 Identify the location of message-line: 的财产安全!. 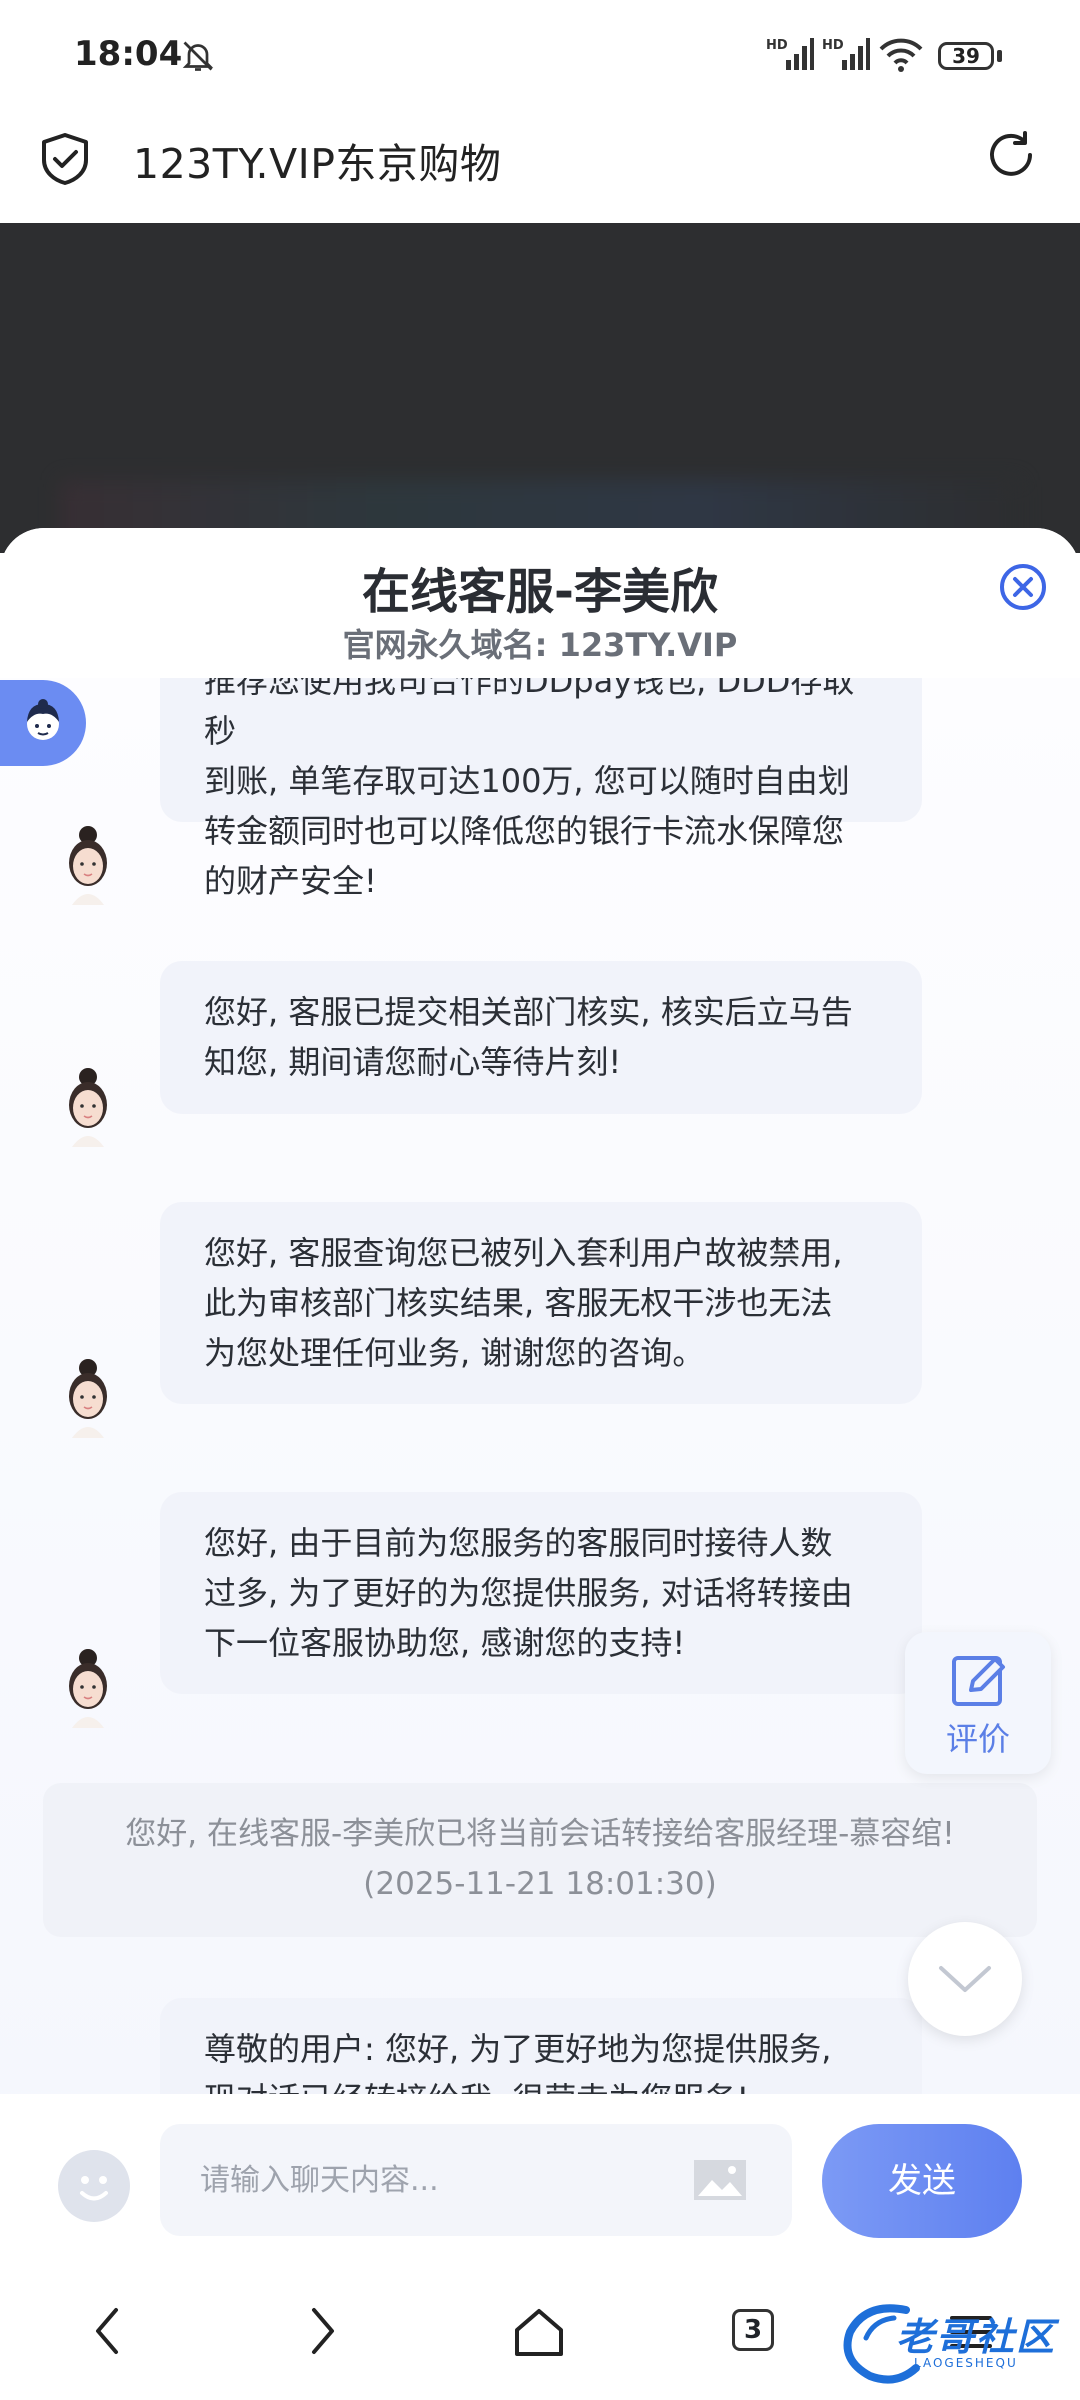
(290, 881).